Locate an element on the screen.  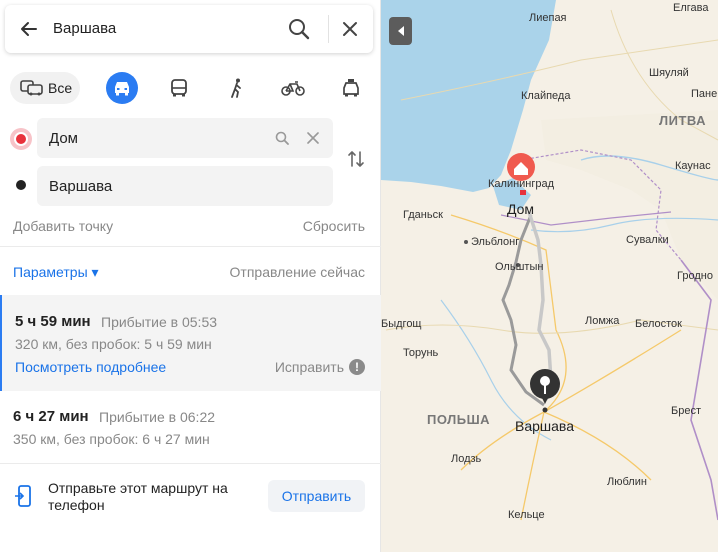
end-point-field: Варшава is located at coordinates (185, 186).